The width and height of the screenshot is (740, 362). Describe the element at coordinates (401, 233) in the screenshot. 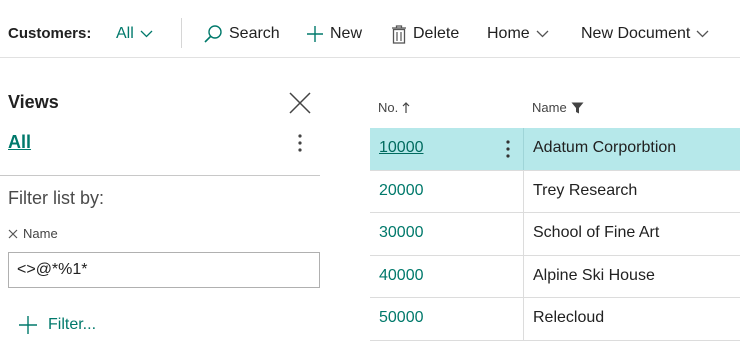

I see `customer-no-link: 30000` at that location.